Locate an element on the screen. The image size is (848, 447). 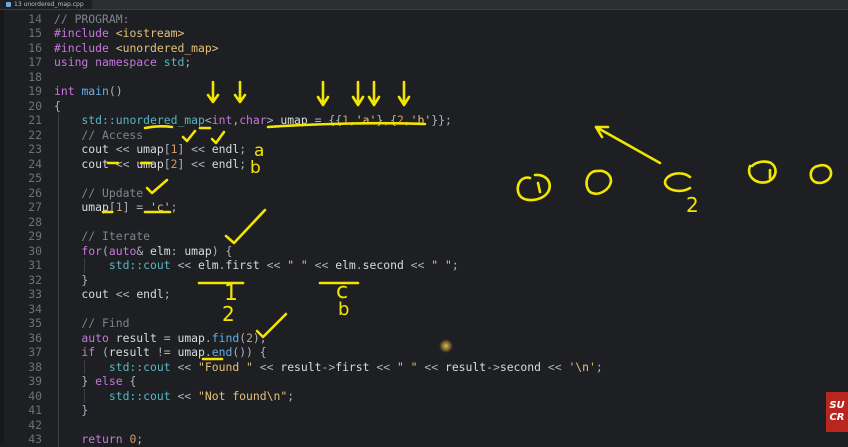
code-line: 22 // Access is located at coordinates (424, 135).